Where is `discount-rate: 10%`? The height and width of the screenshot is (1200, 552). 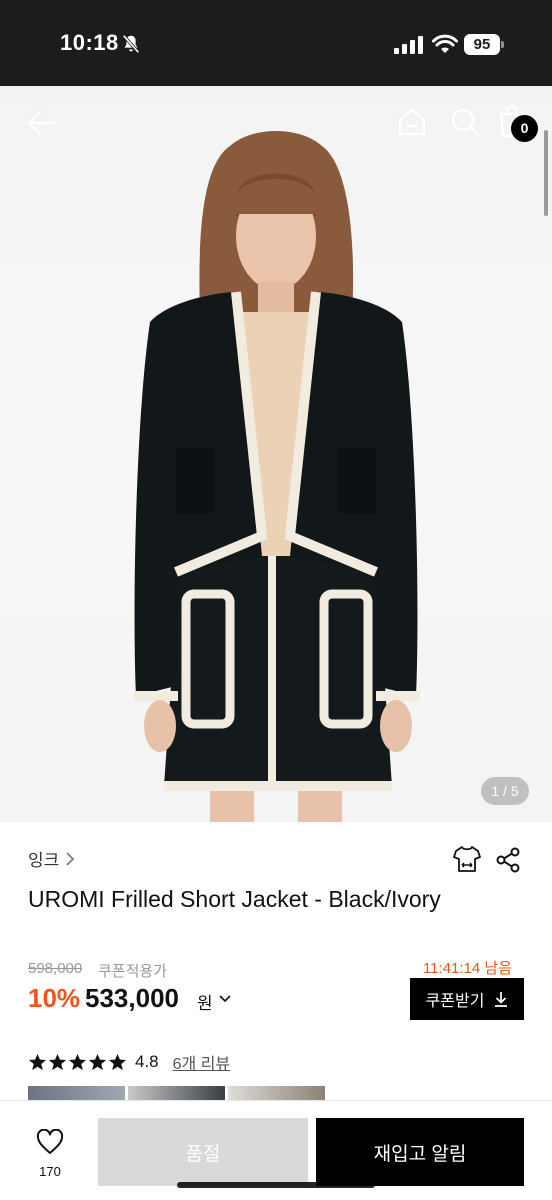 discount-rate: 10% is located at coordinates (54, 998).